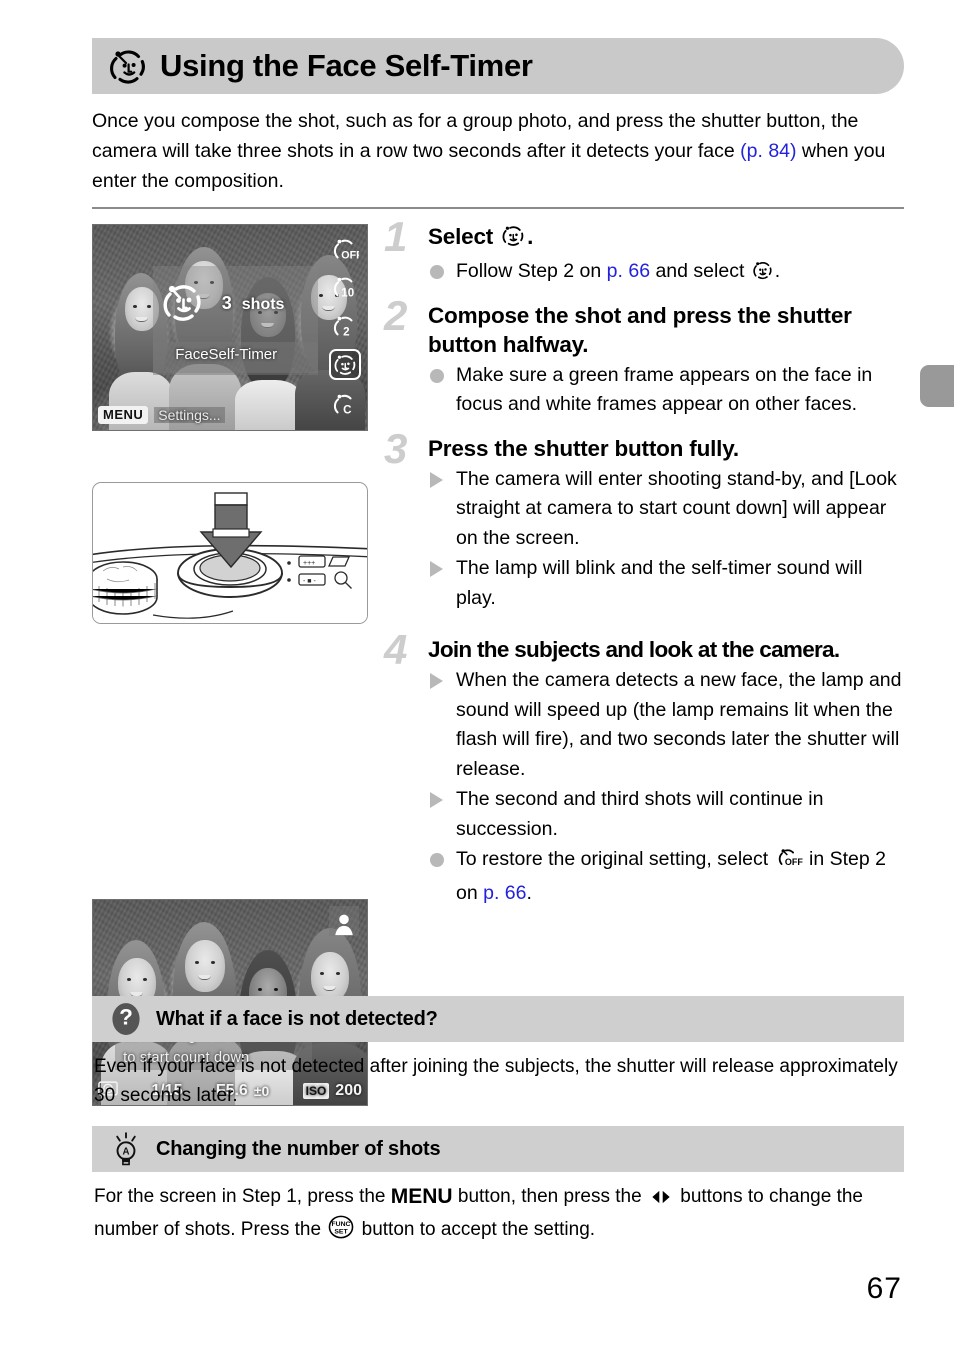 Image resolution: width=954 pixels, height=1345 pixels. Describe the element at coordinates (937, 386) in the screenshot. I see `chapter-thumb-tab` at that location.